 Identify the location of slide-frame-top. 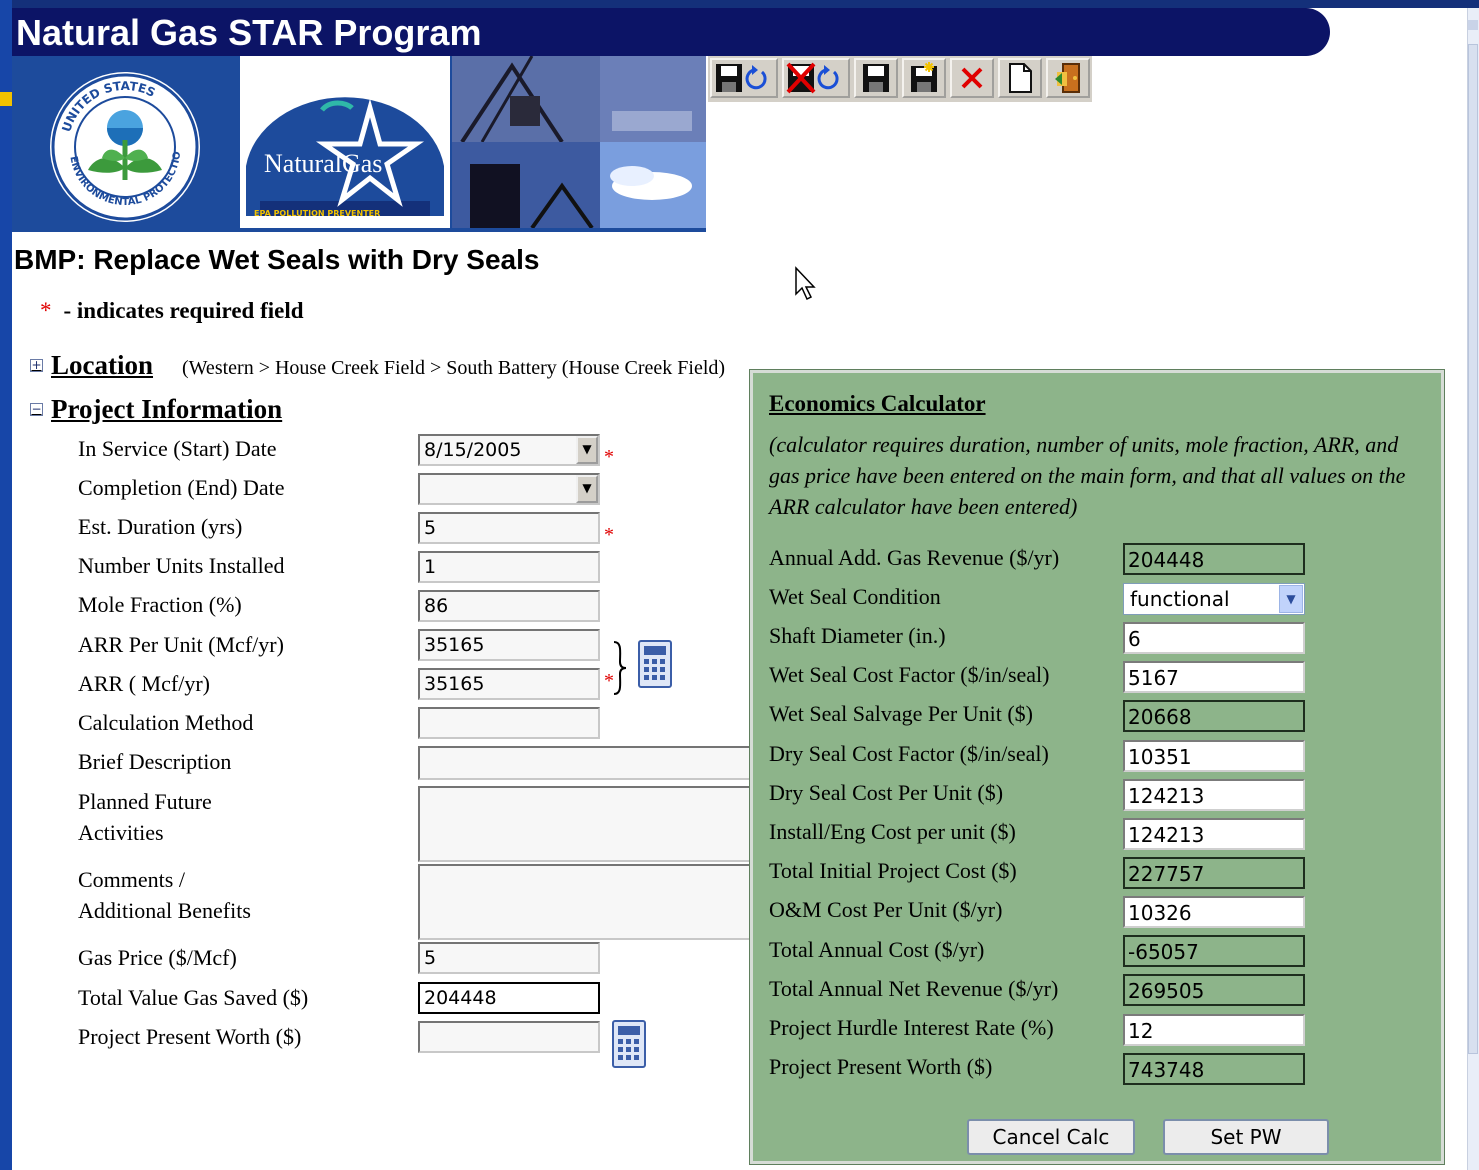
(739, 4).